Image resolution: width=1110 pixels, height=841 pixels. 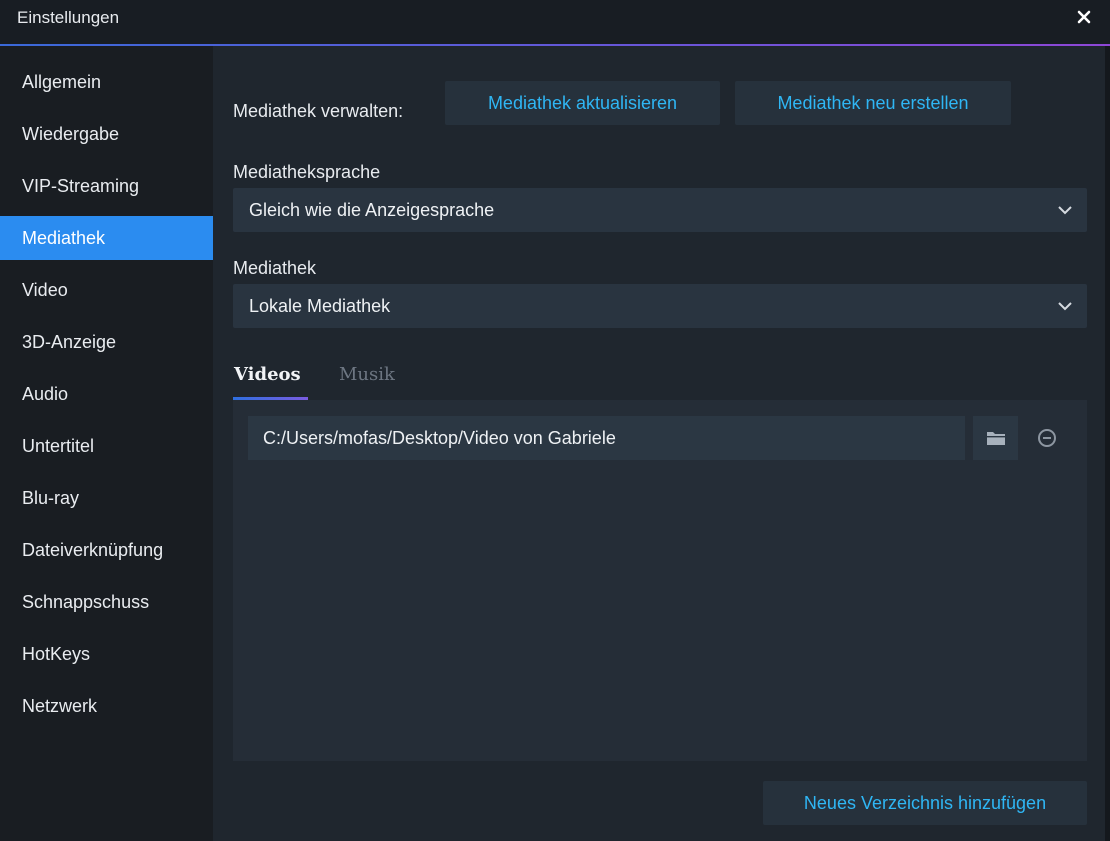 I want to click on sidebar-item-label: Schnappschuss, so click(x=86, y=601).